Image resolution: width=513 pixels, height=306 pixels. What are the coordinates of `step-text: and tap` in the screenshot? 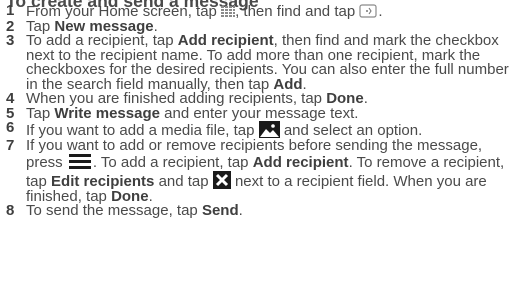 It's located at (183, 182).